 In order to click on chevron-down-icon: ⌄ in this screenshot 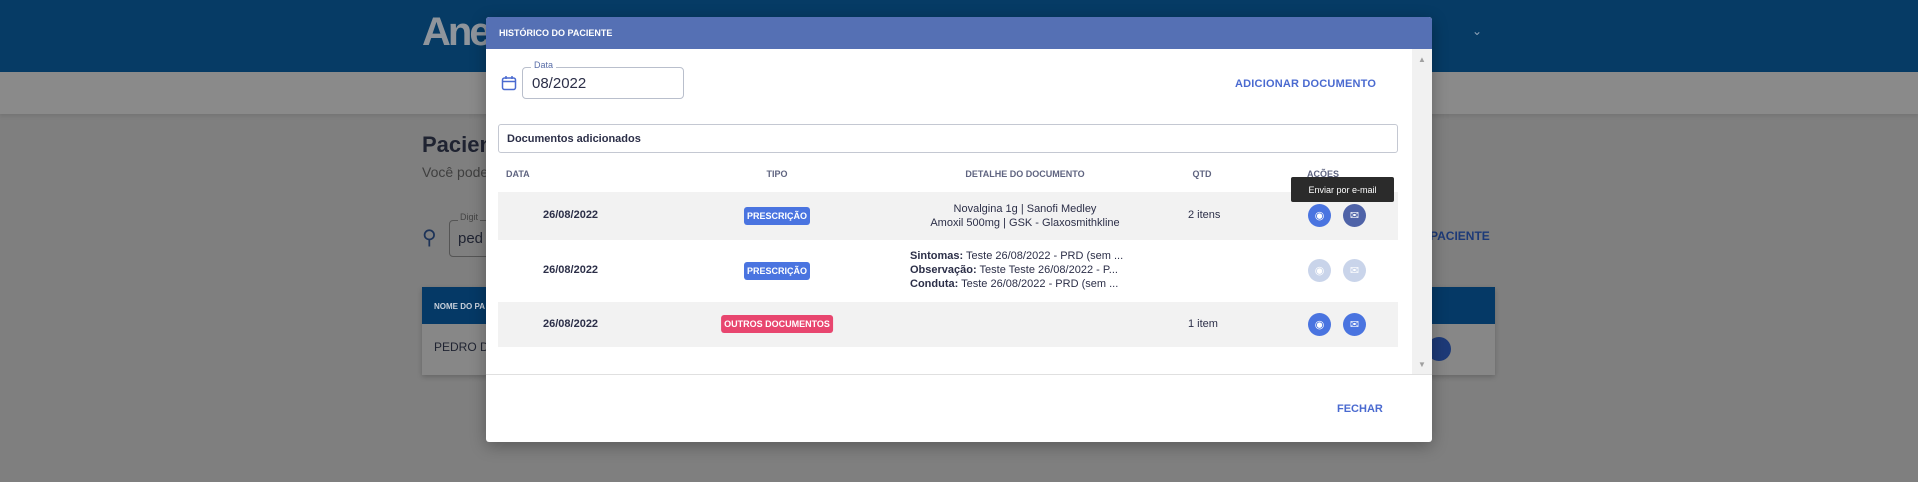, I will do `click(1477, 31)`.